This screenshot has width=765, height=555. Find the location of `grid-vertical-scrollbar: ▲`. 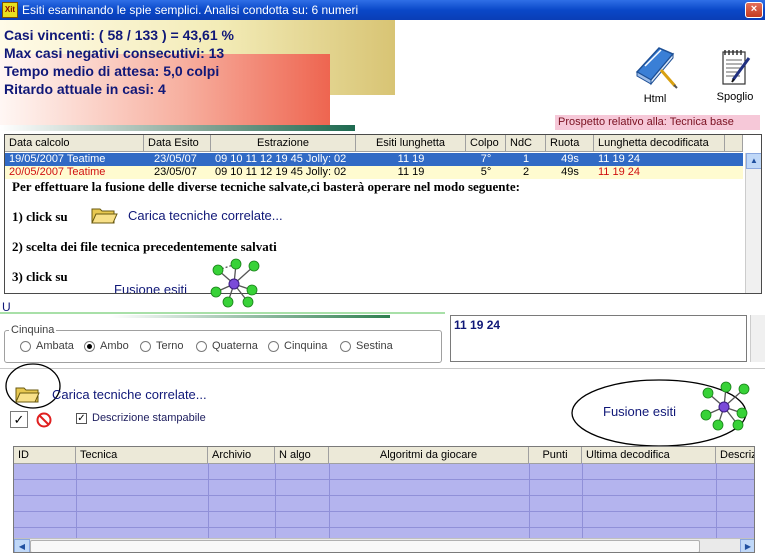

grid-vertical-scrollbar: ▲ is located at coordinates (753, 223).